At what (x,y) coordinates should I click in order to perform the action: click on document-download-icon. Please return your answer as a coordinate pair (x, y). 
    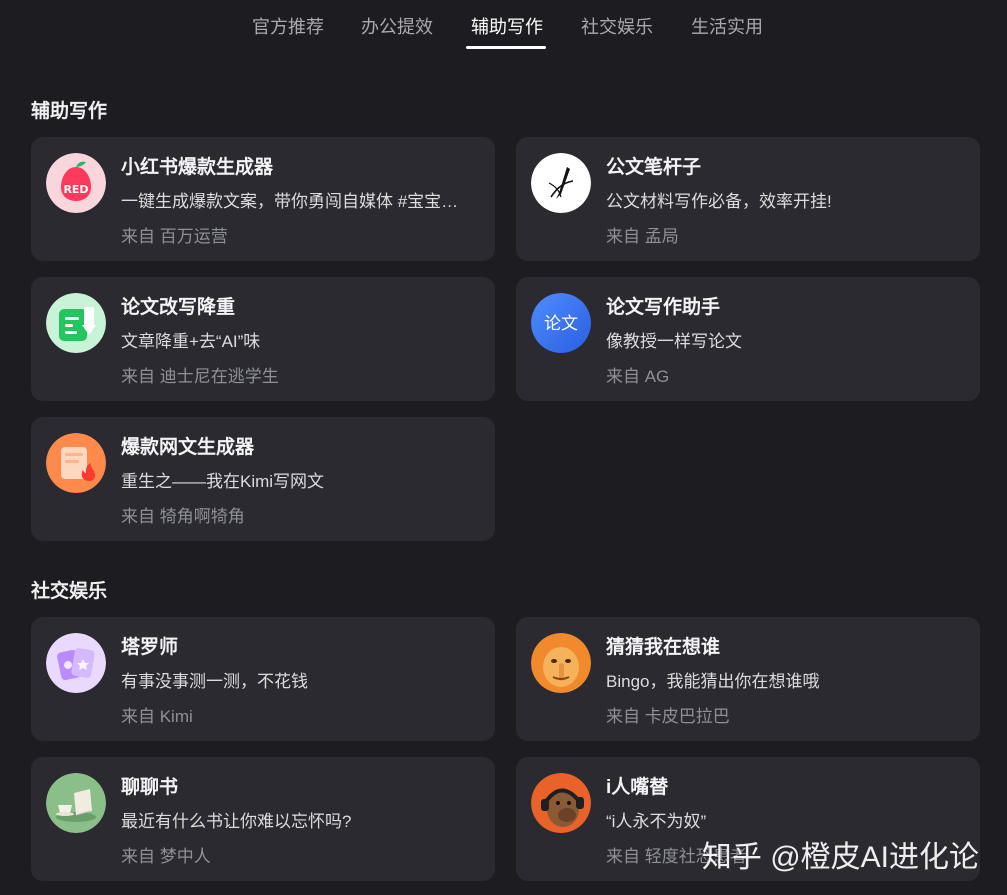
    Looking at the image, I should click on (76, 323).